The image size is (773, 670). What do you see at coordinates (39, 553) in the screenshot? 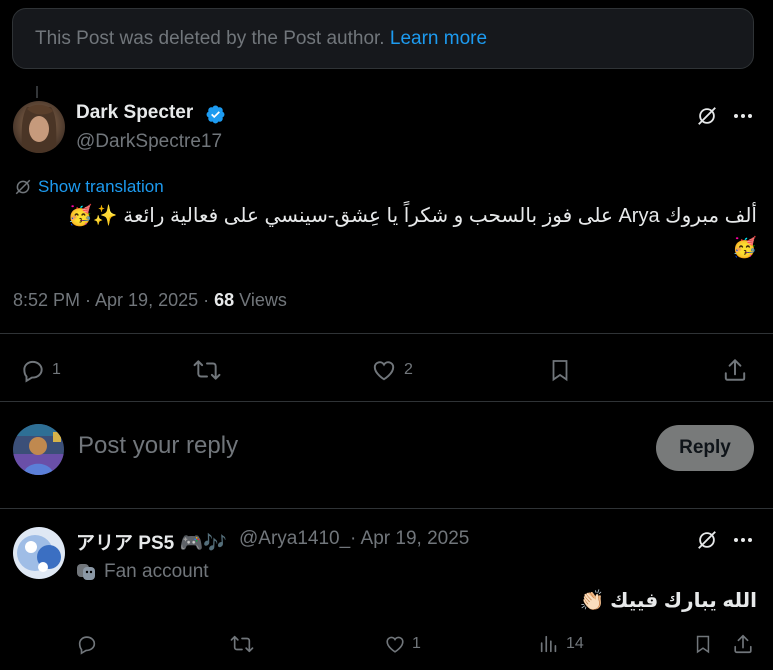
I see `reply-avatar` at bounding box center [39, 553].